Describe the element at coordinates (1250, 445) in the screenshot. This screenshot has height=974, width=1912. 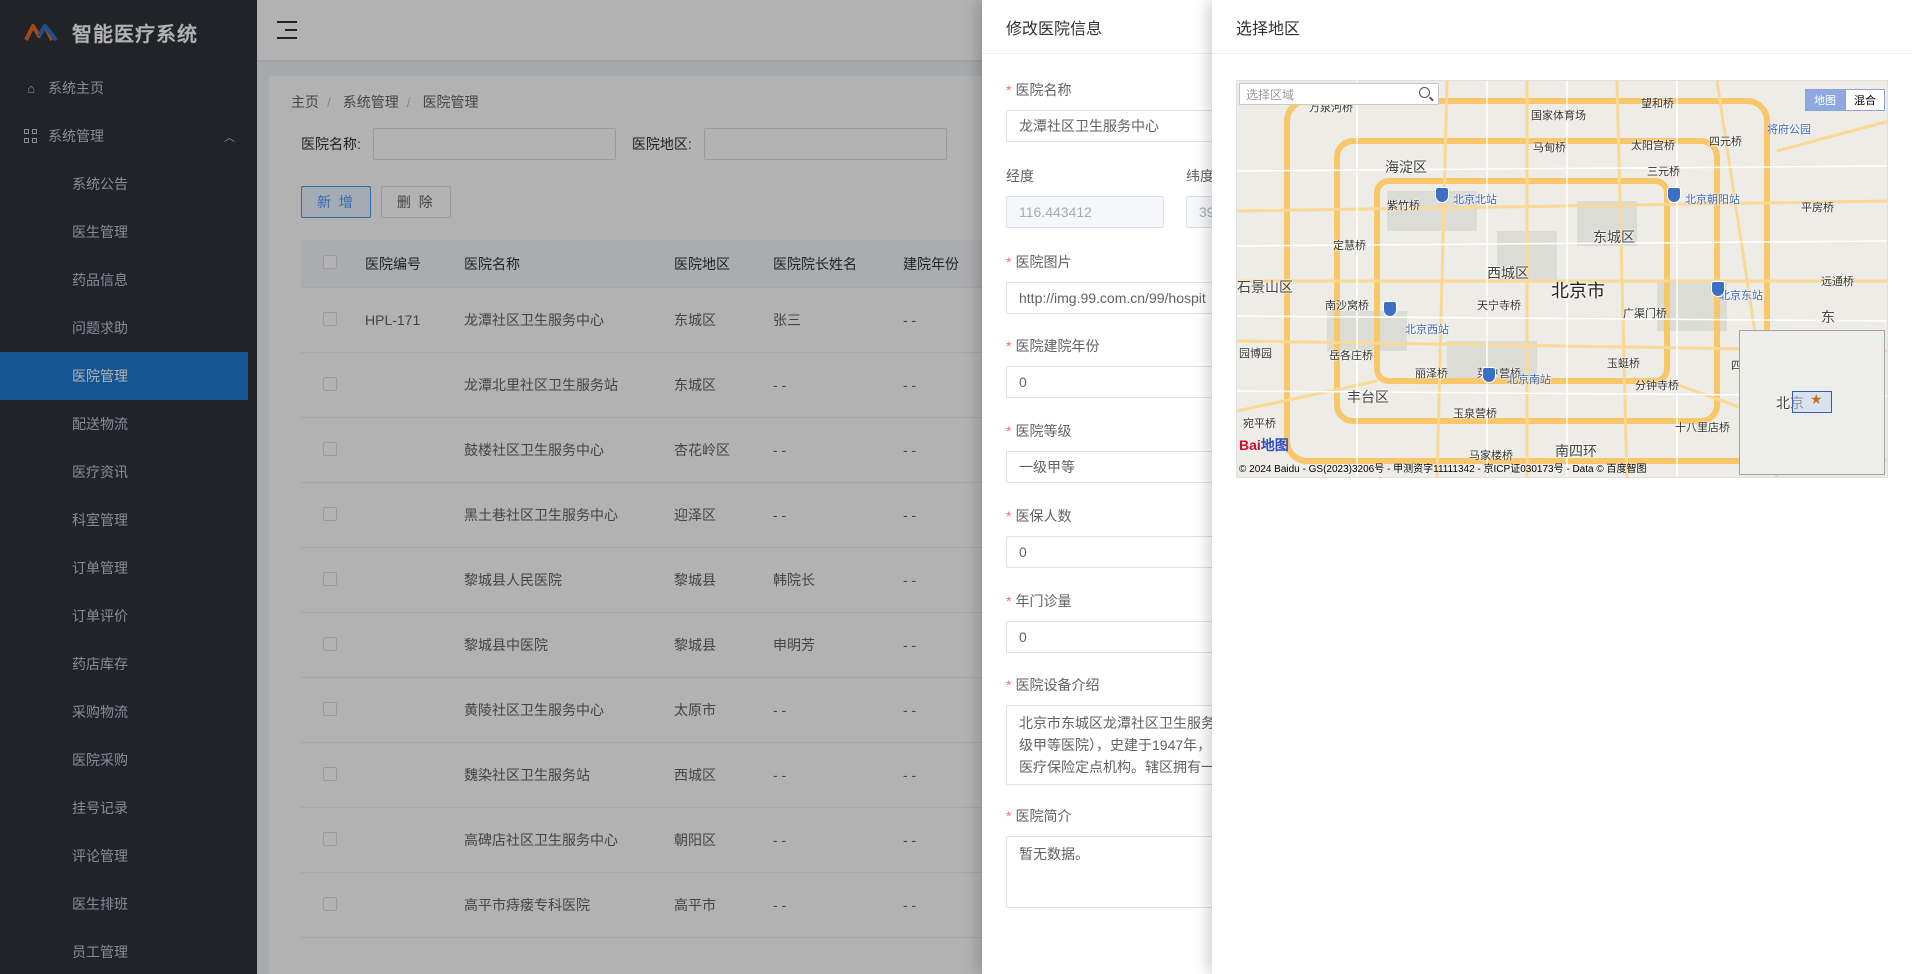
I see `baidu-logo-text: Bai` at that location.